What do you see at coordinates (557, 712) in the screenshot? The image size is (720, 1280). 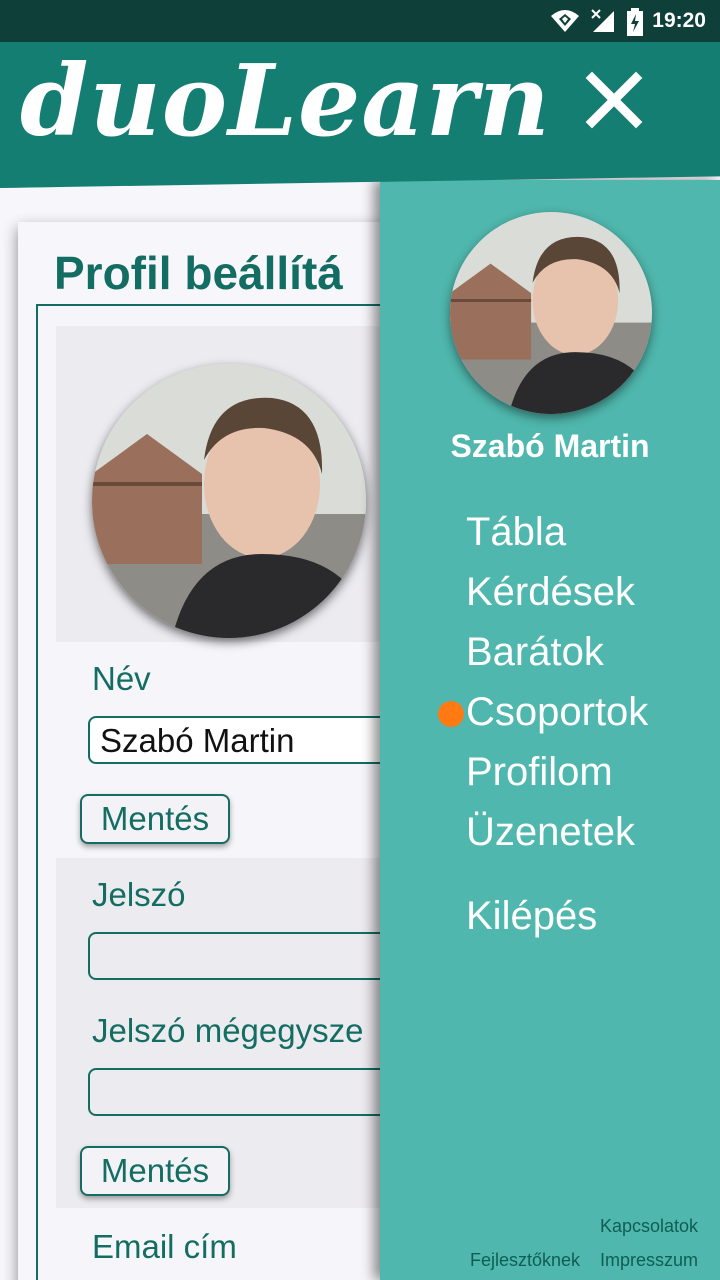 I see `menu-item-csoportok: Csoportok` at bounding box center [557, 712].